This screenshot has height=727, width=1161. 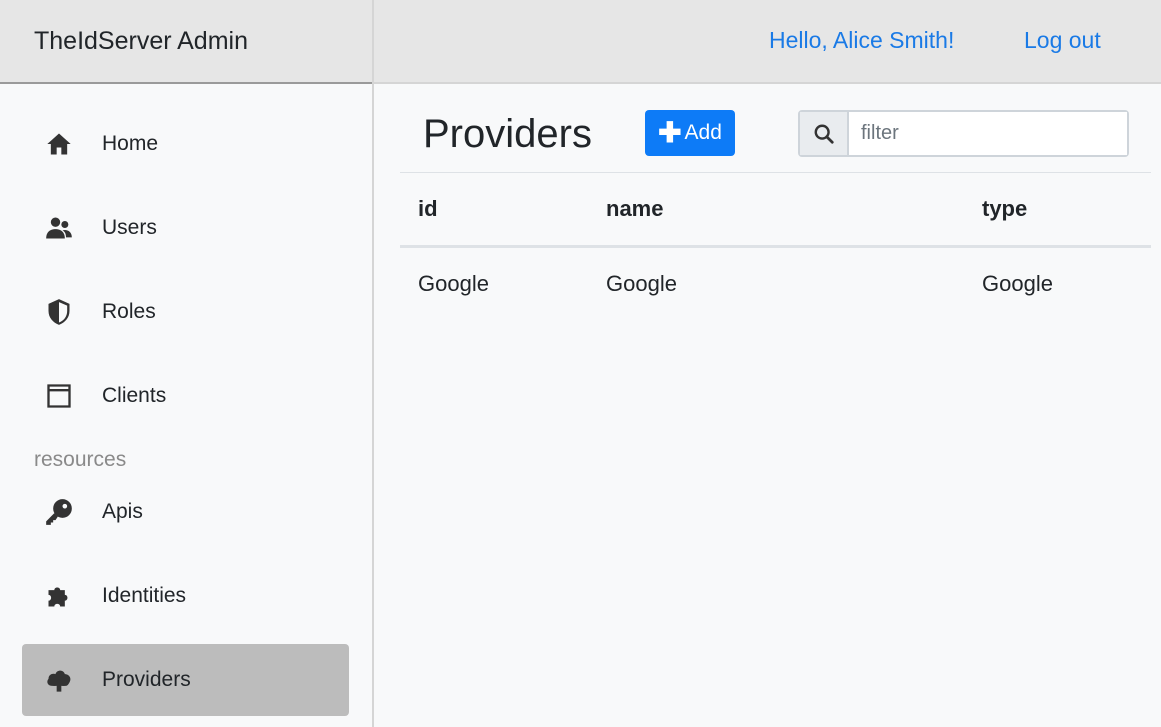 What do you see at coordinates (144, 595) in the screenshot?
I see `sidebar-item-label: Identities` at bounding box center [144, 595].